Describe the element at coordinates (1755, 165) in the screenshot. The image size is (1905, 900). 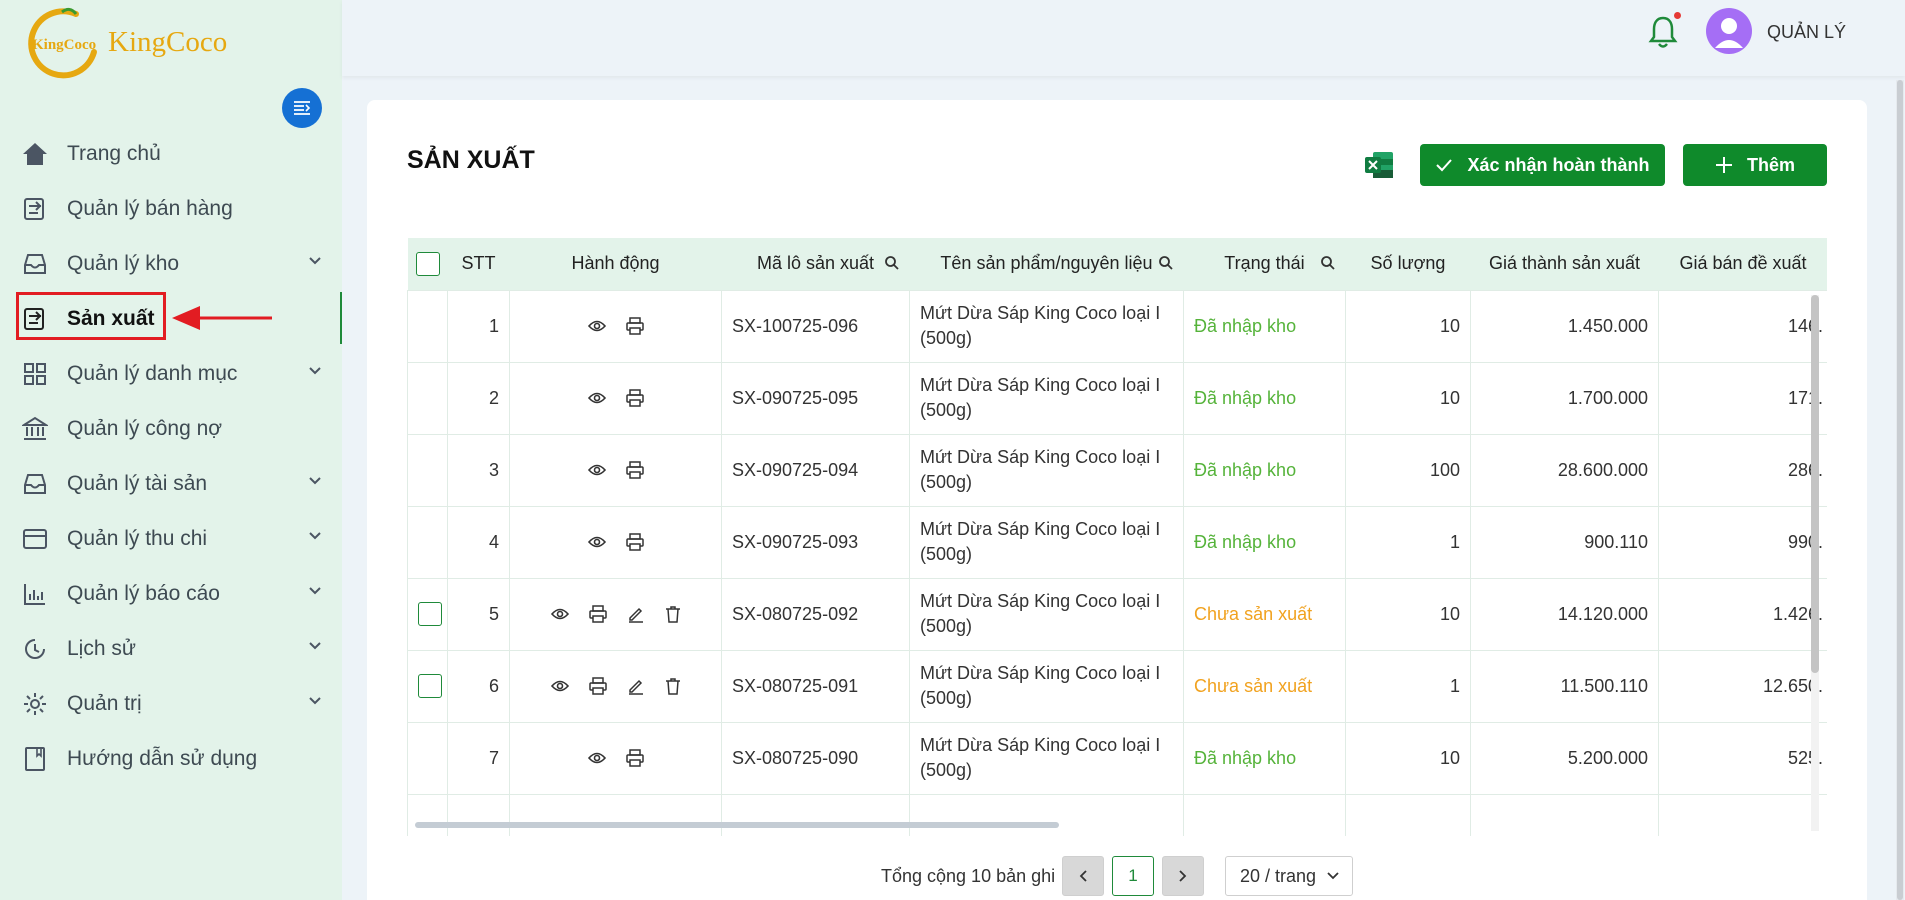
I see `add-button: Thêm` at that location.